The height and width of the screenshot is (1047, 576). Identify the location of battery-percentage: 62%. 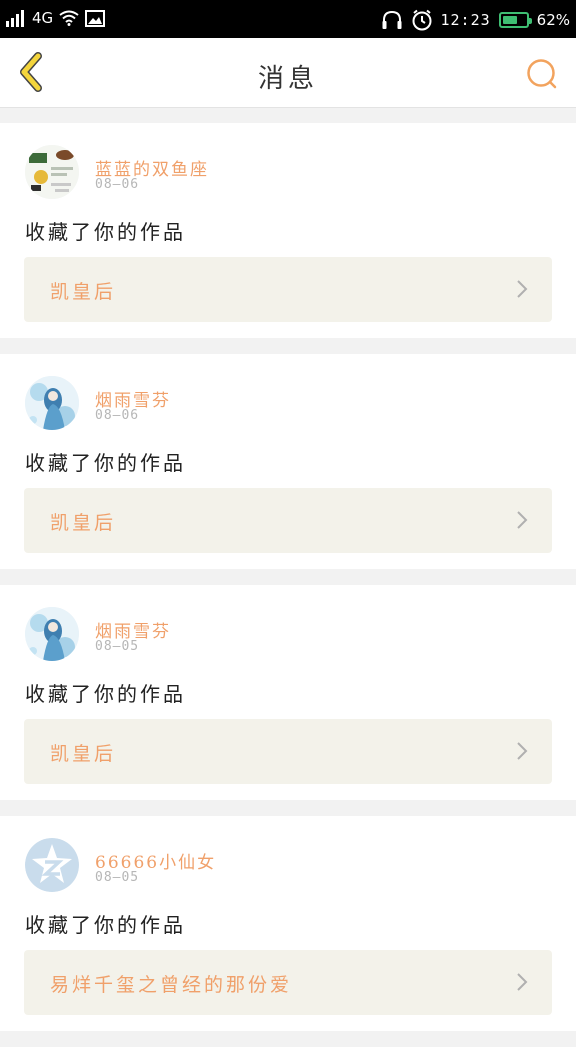
(553, 20).